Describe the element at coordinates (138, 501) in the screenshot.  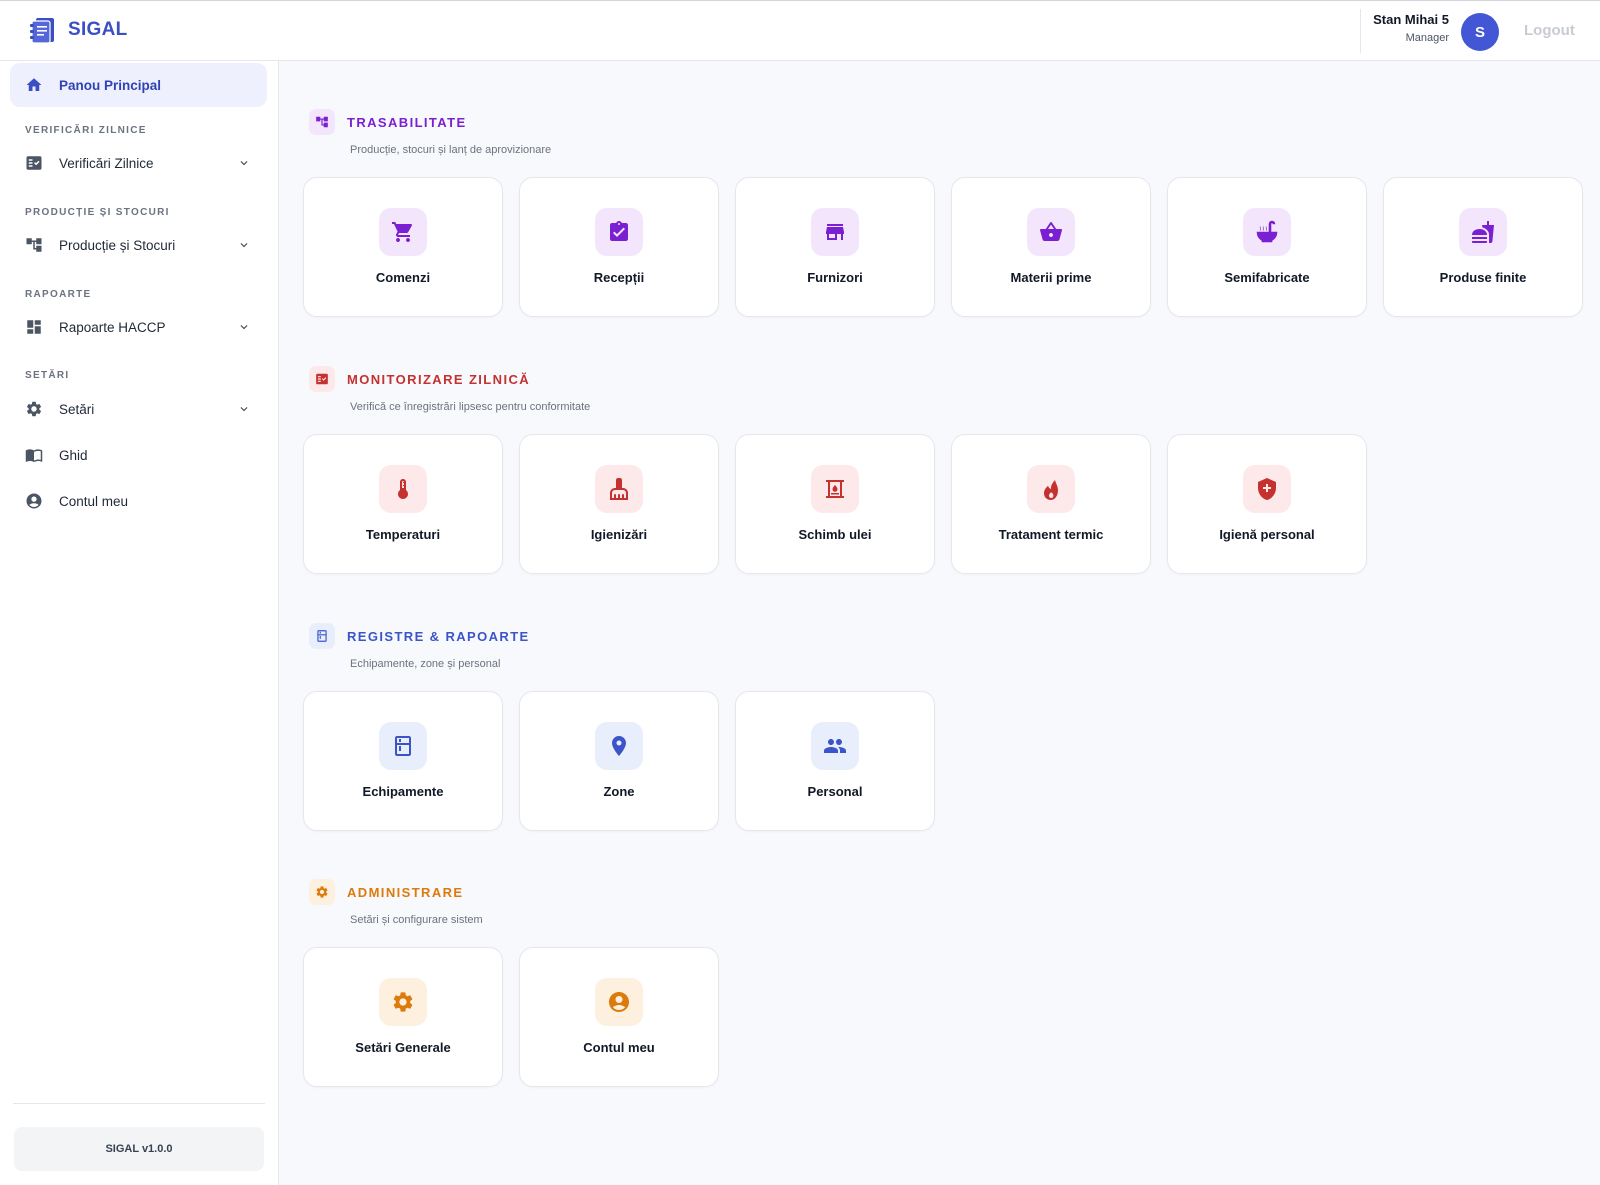
I see `sidebar-item-contul-meu: Contul meu` at that location.